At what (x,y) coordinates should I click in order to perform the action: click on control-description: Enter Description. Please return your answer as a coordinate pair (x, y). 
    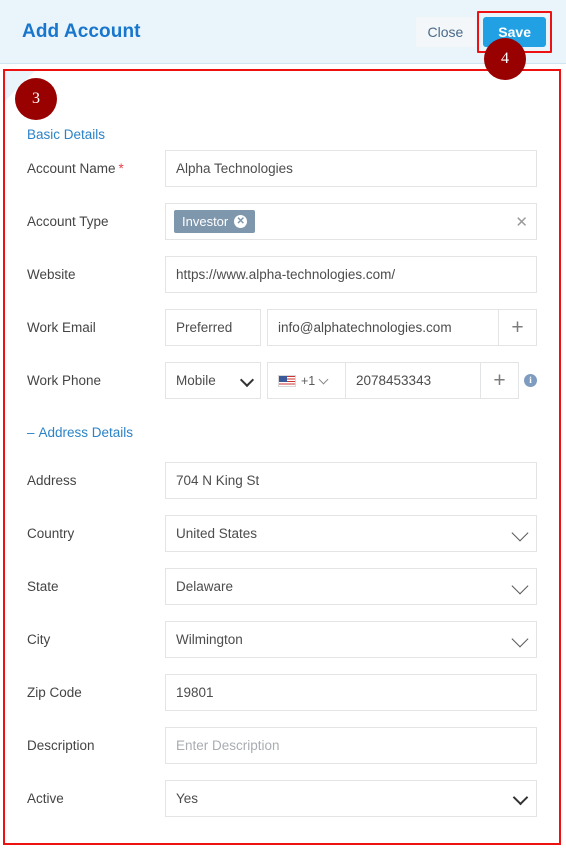
    Looking at the image, I should click on (351, 745).